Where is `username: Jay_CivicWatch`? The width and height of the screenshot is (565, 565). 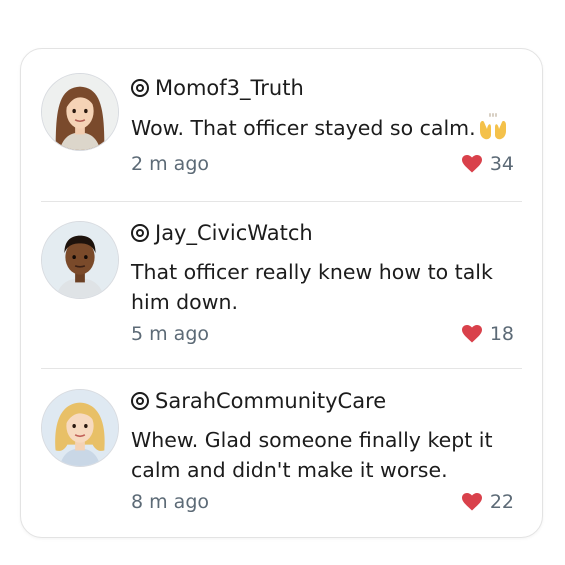 username: Jay_CivicWatch is located at coordinates (234, 233).